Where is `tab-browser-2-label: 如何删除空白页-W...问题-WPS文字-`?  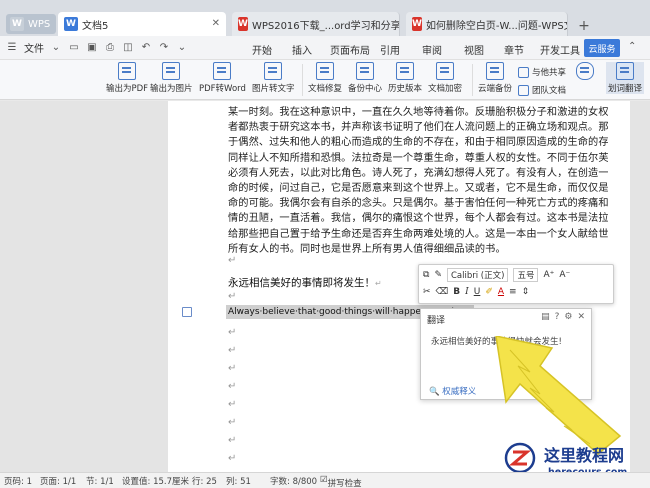 tab-browser-2-label: 如何删除空白页-W...问题-WPS文字- is located at coordinates (496, 26).